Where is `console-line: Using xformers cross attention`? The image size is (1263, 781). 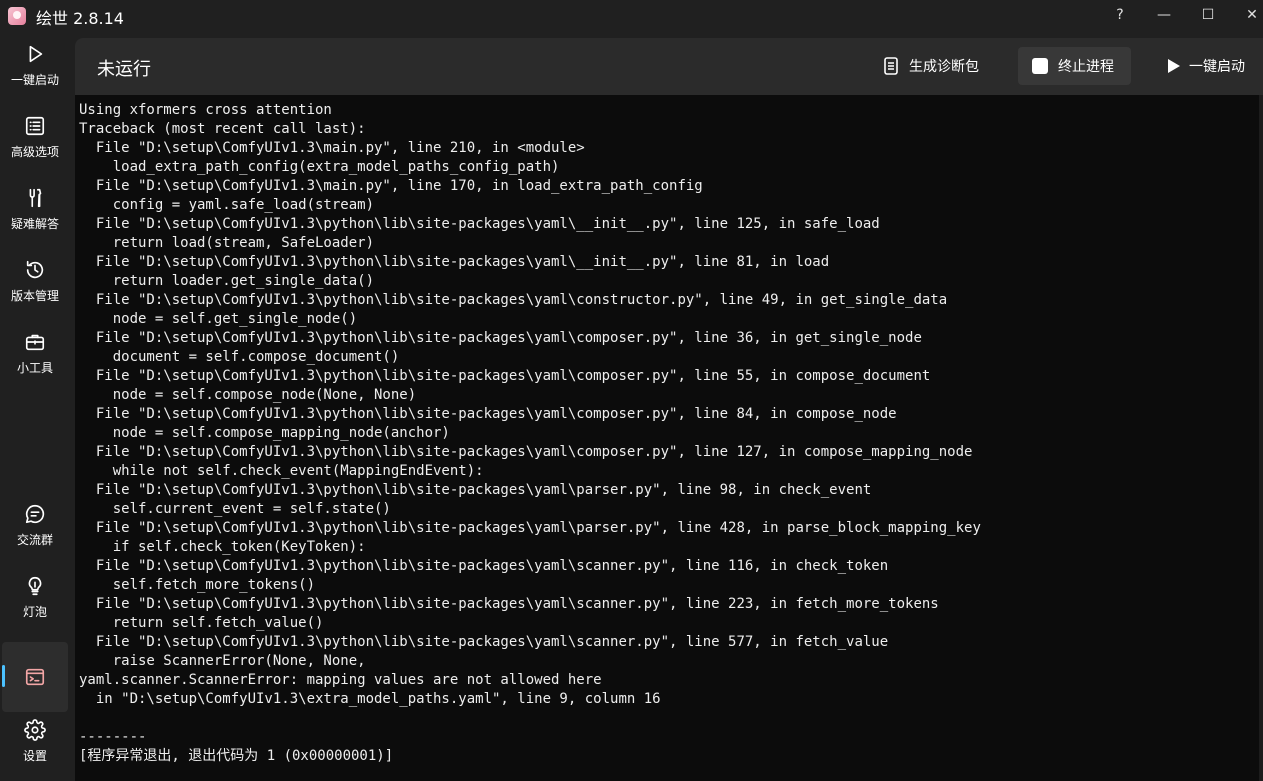
console-line: Using xformers cross attention is located at coordinates (205, 110).